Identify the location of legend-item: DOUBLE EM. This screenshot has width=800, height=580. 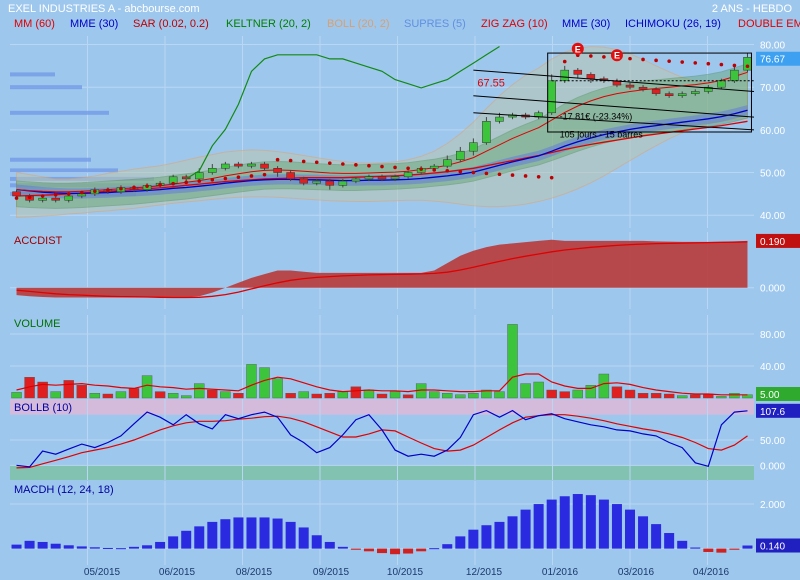
(769, 24).